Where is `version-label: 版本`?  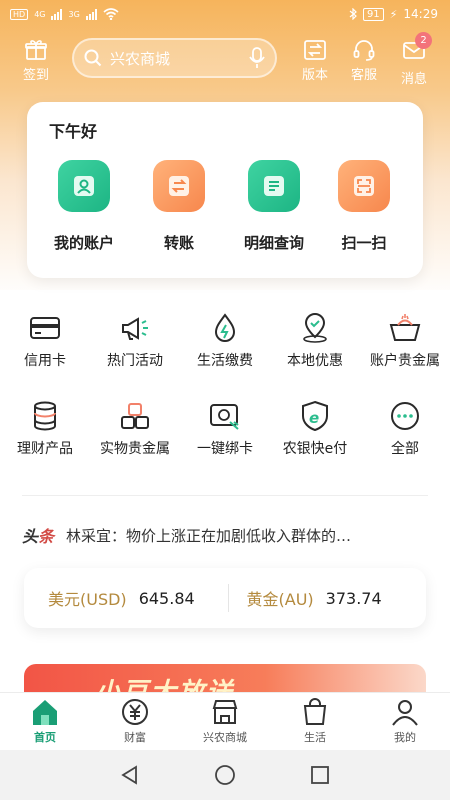 version-label: 版本 is located at coordinates (314, 75).